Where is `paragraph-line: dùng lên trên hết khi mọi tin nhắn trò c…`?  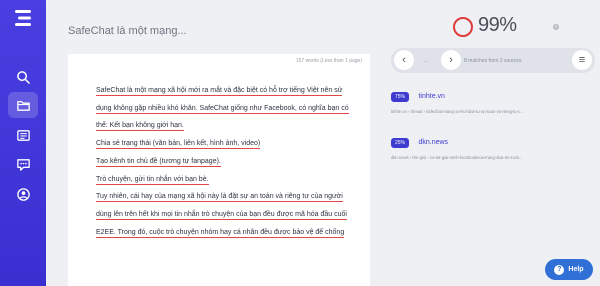
paragraph-line: dùng lên trên hết khi mọi tin nhắn trò c… is located at coordinates (227, 215).